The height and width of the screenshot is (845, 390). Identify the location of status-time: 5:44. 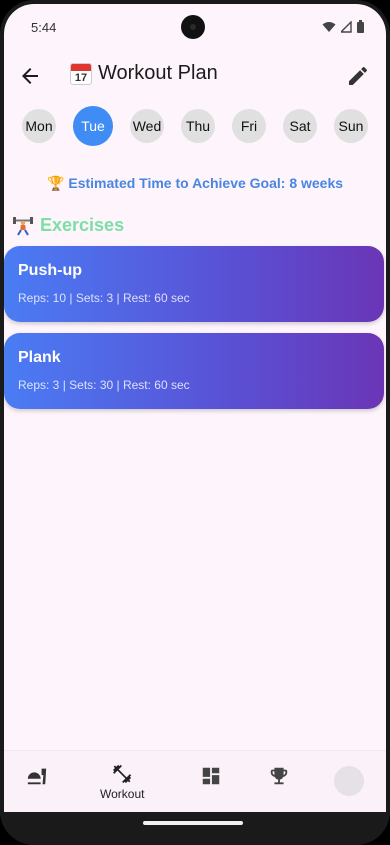
(44, 27).